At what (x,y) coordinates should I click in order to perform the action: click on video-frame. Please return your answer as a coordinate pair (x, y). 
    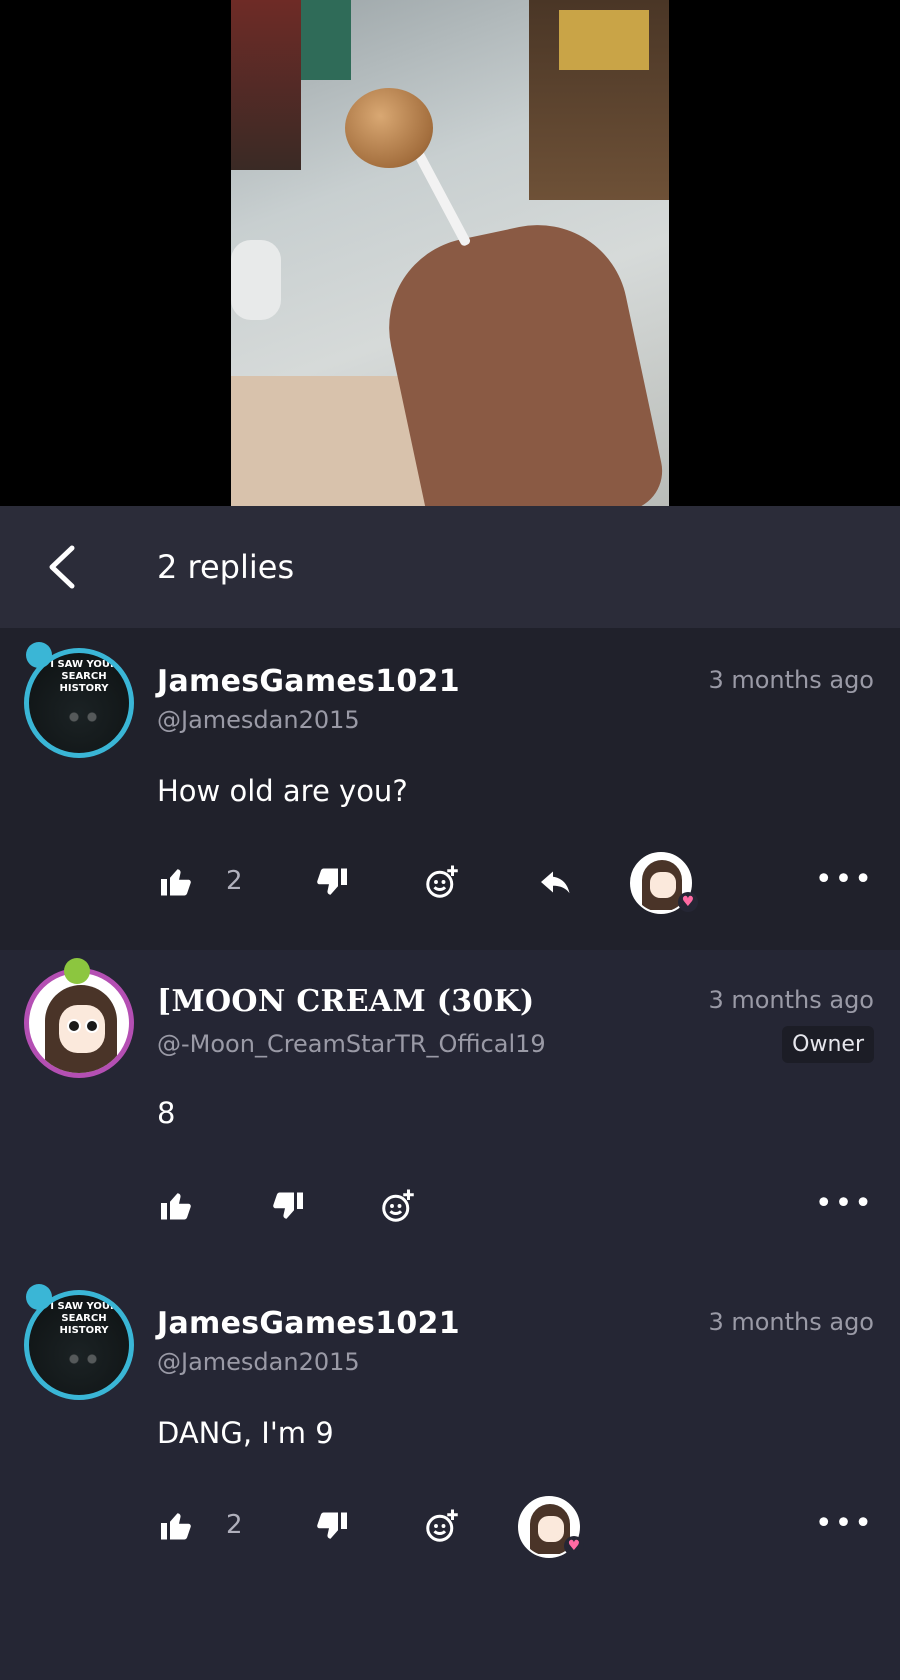
    Looking at the image, I should click on (450, 253).